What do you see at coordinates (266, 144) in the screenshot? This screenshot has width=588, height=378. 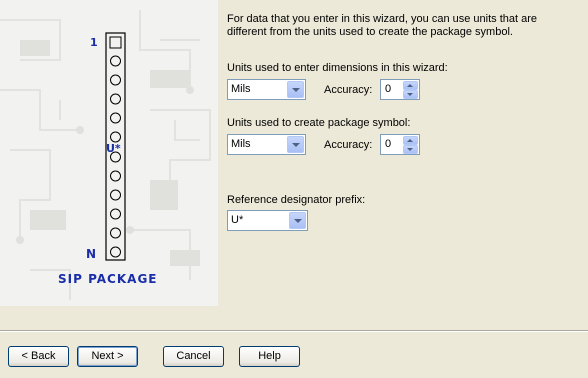 I see `symbol-units-dropdown: Mils` at bounding box center [266, 144].